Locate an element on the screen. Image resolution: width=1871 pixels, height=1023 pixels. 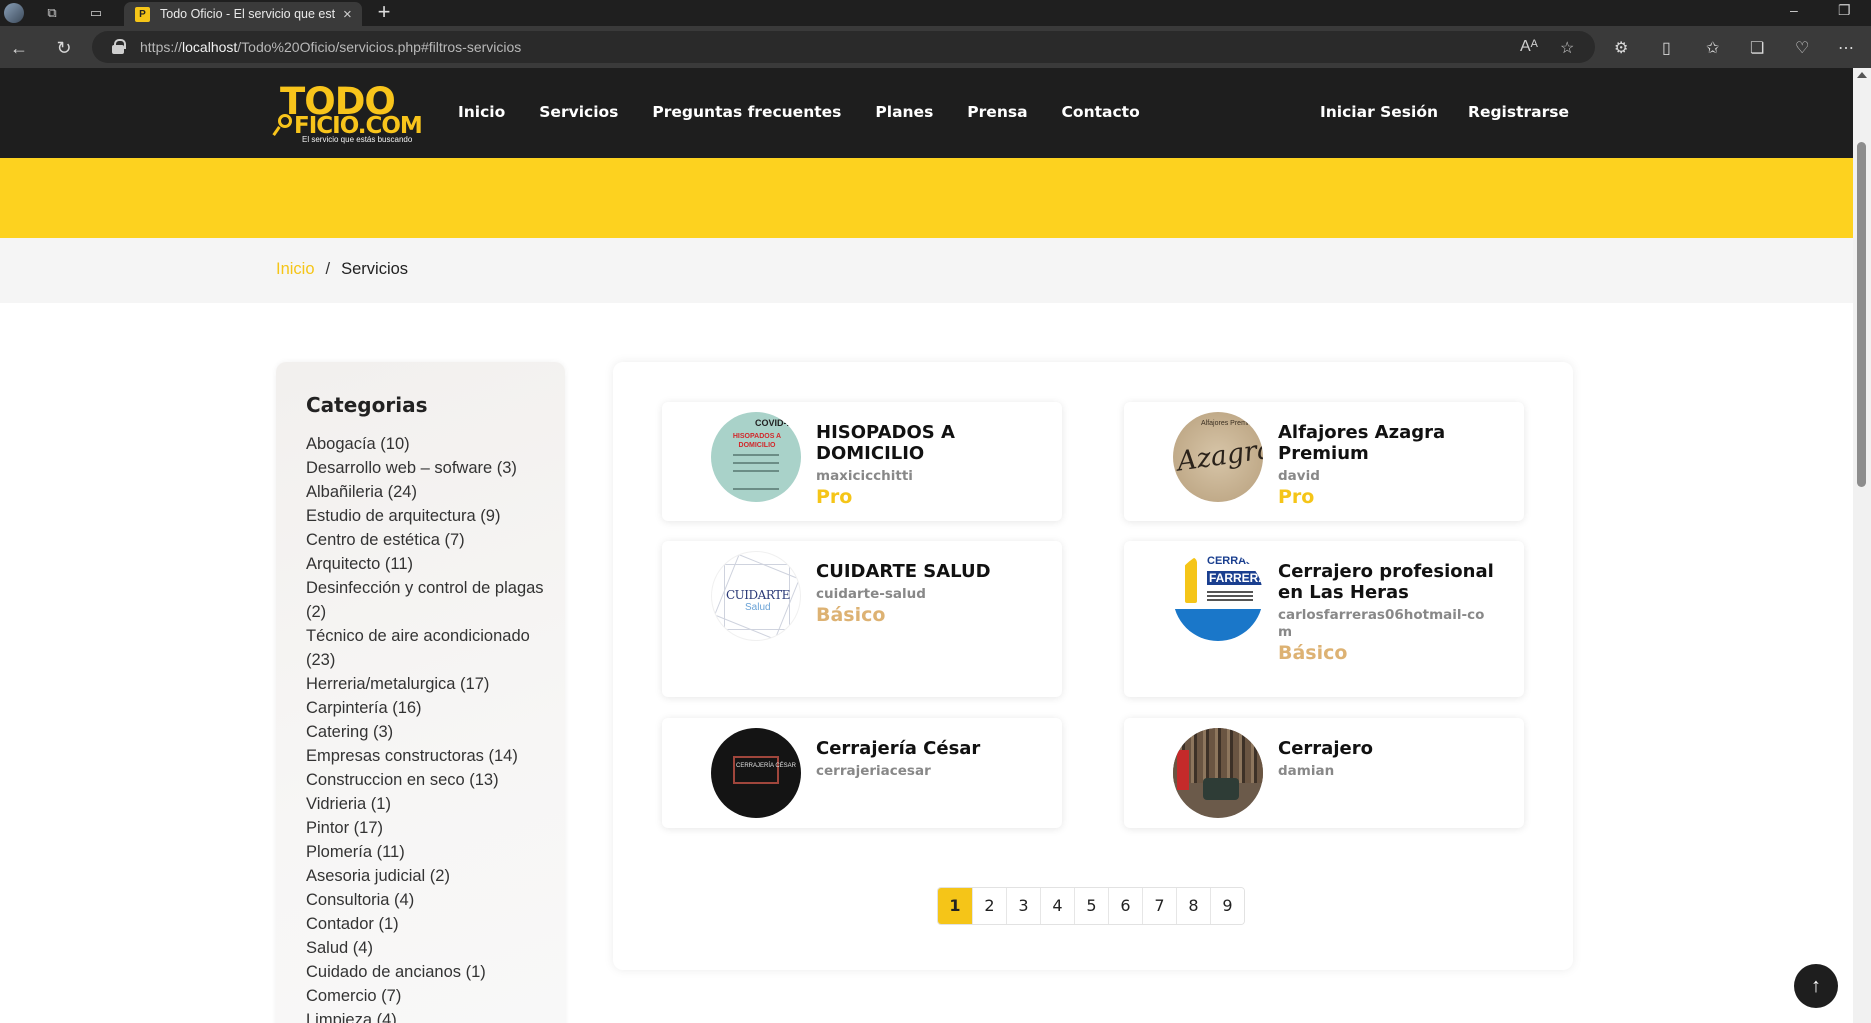
nav-preguntas-frecuentes: Preguntas frecuentes is located at coordinates (746, 112).